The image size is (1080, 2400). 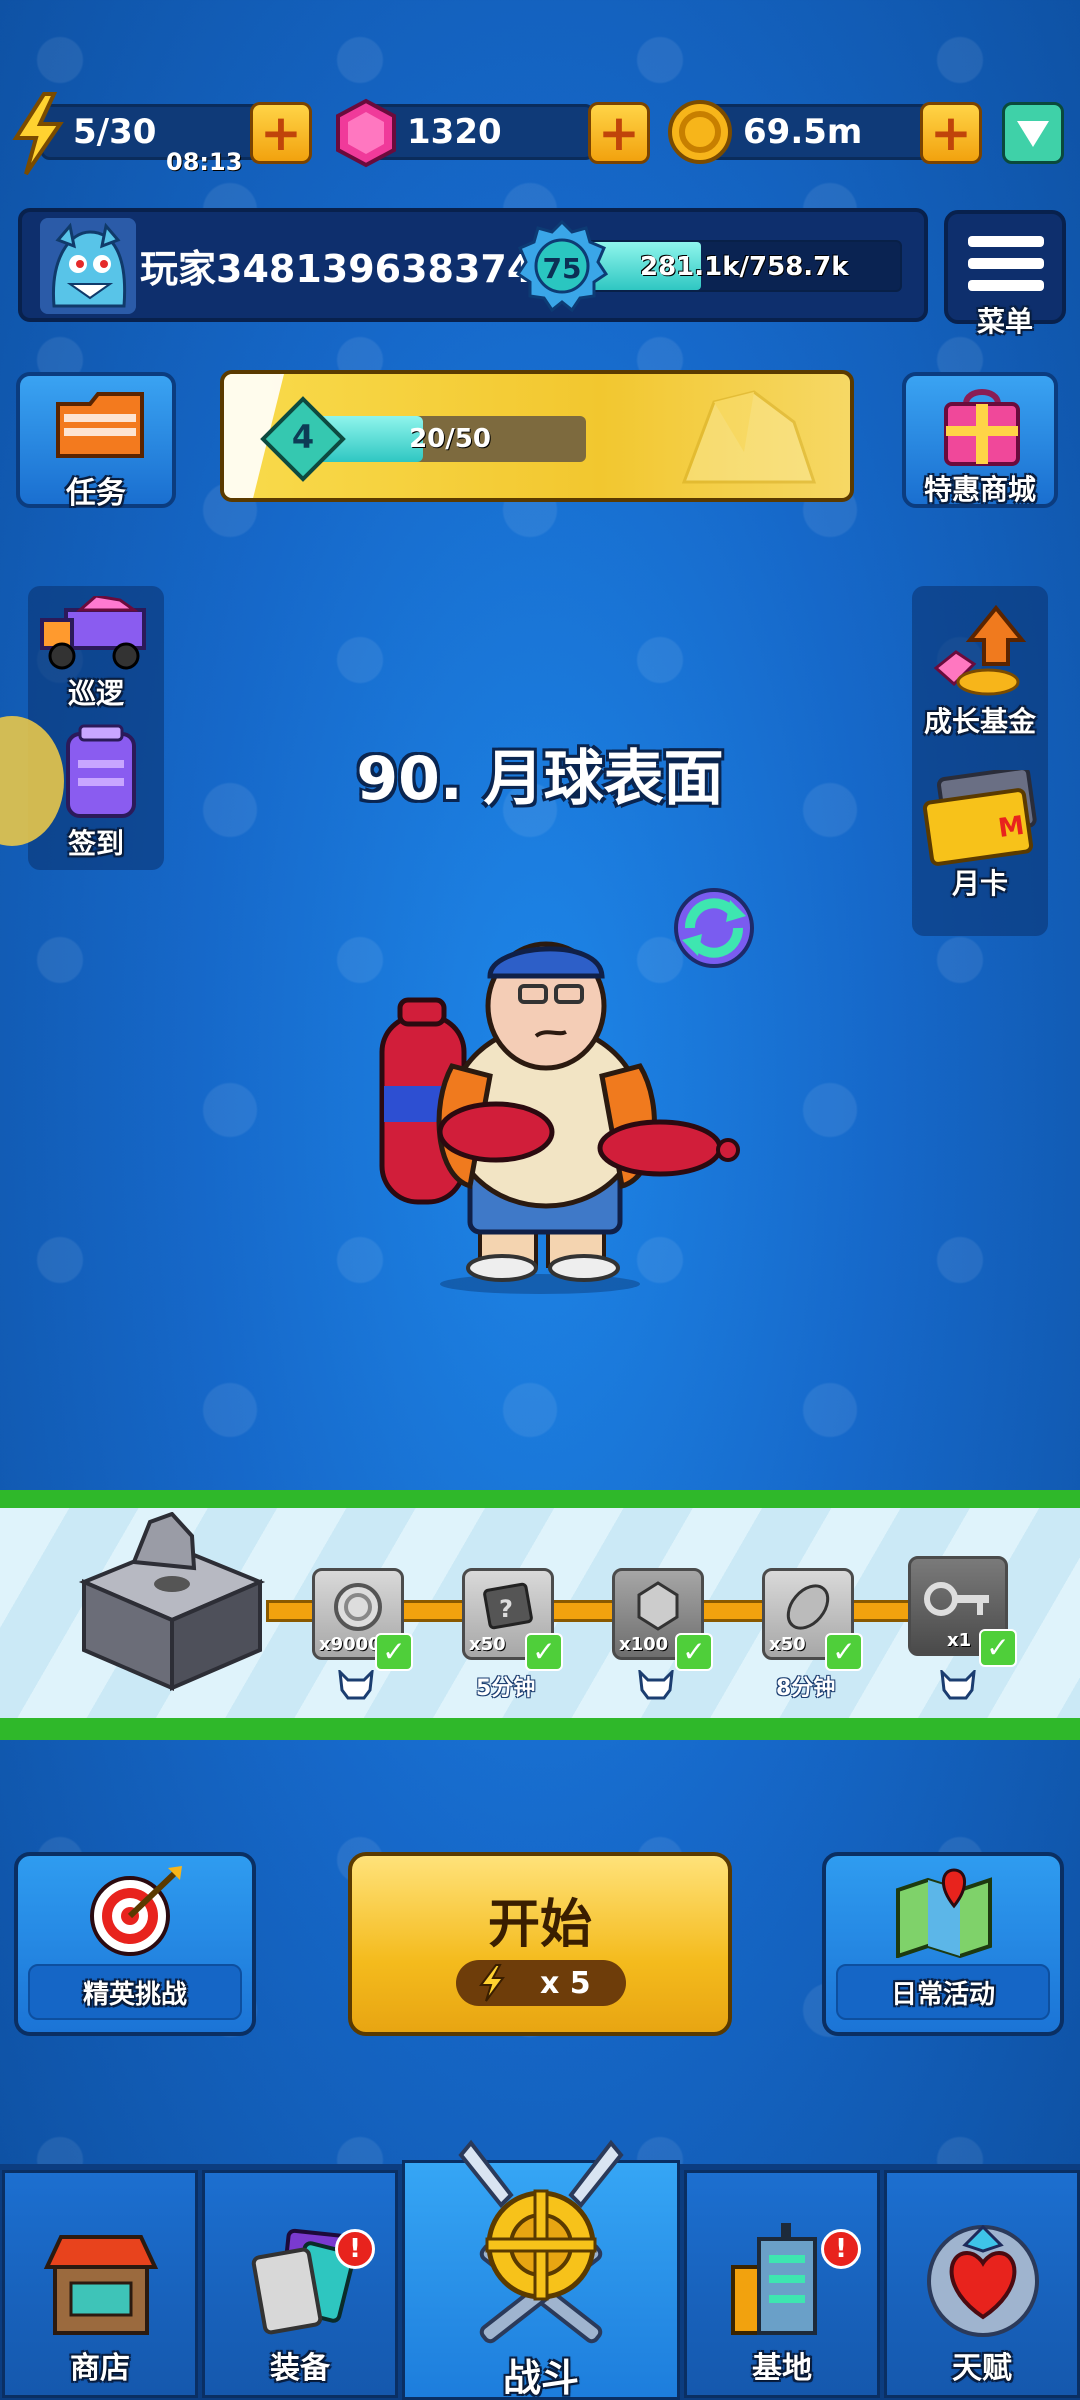 I want to click on start-cost: x 5, so click(x=565, y=1983).